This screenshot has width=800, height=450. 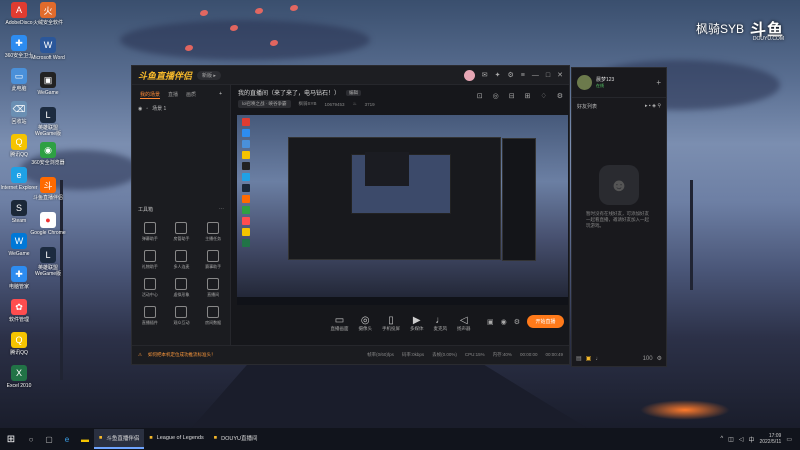 I want to click on more-settings-icon: ⚙, so click(x=560, y=96).